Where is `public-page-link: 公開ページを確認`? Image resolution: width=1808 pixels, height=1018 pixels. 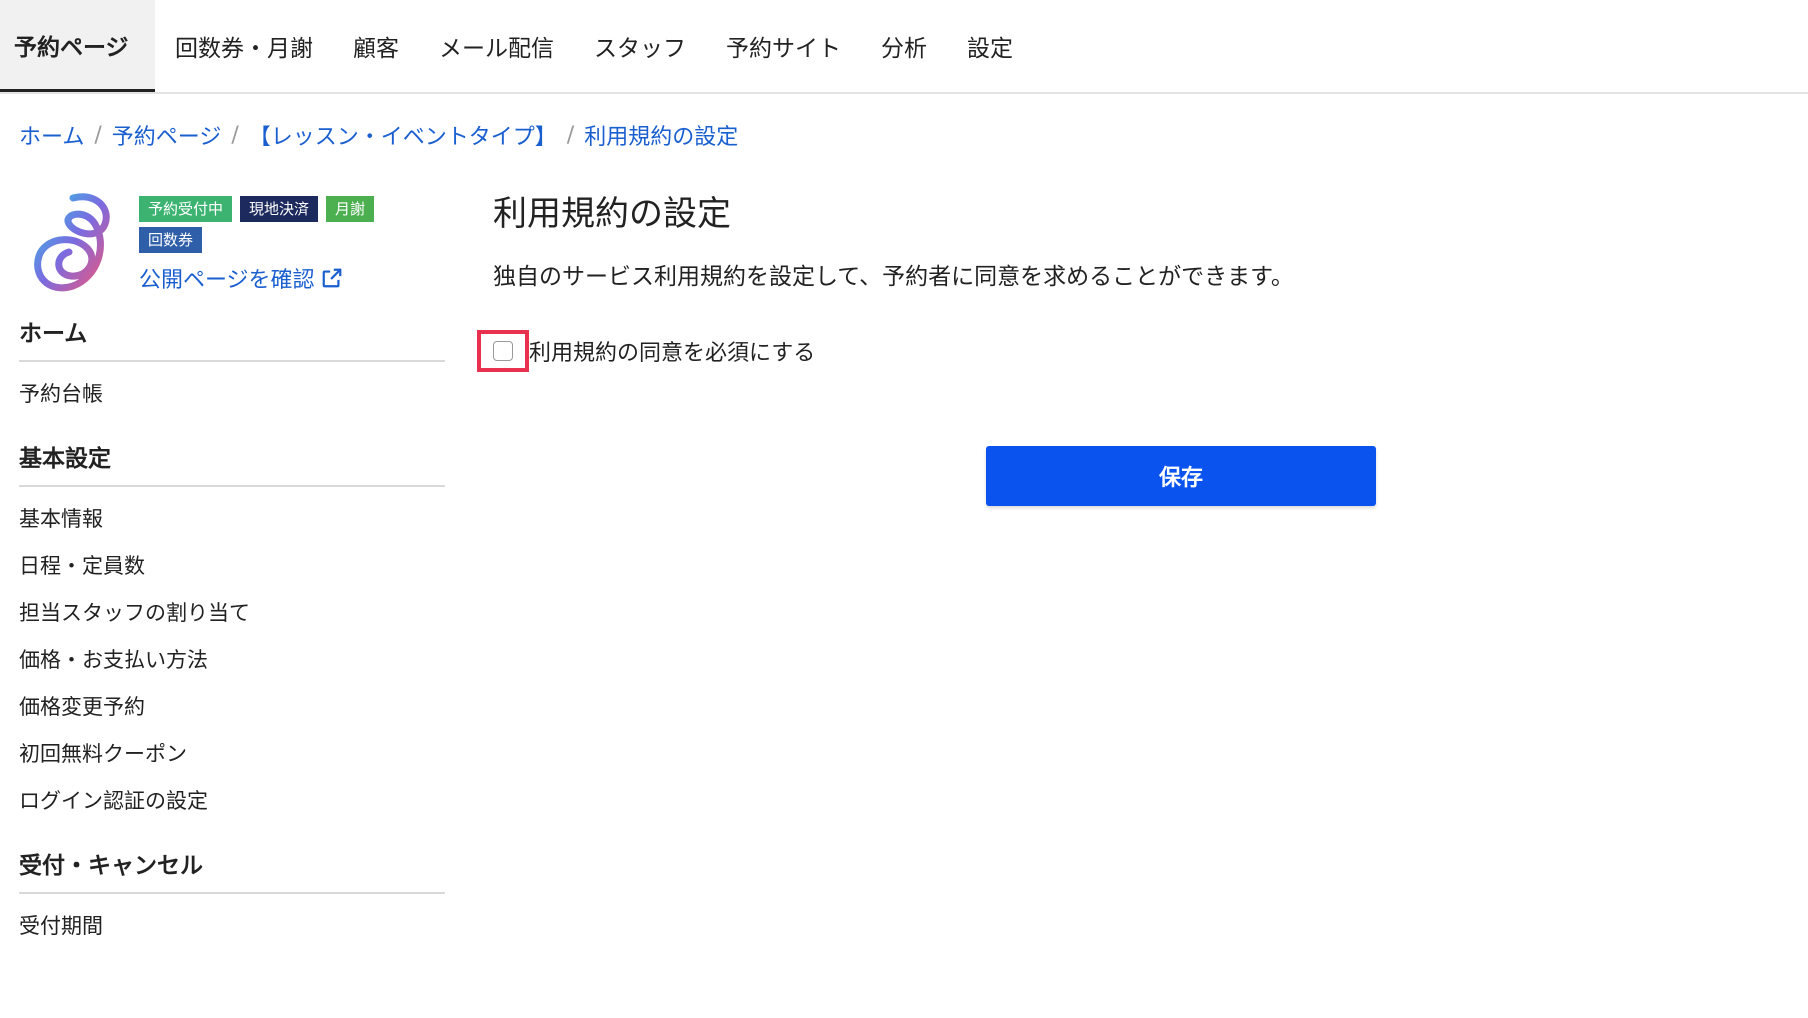 public-page-link: 公開ページを確認 is located at coordinates (241, 278).